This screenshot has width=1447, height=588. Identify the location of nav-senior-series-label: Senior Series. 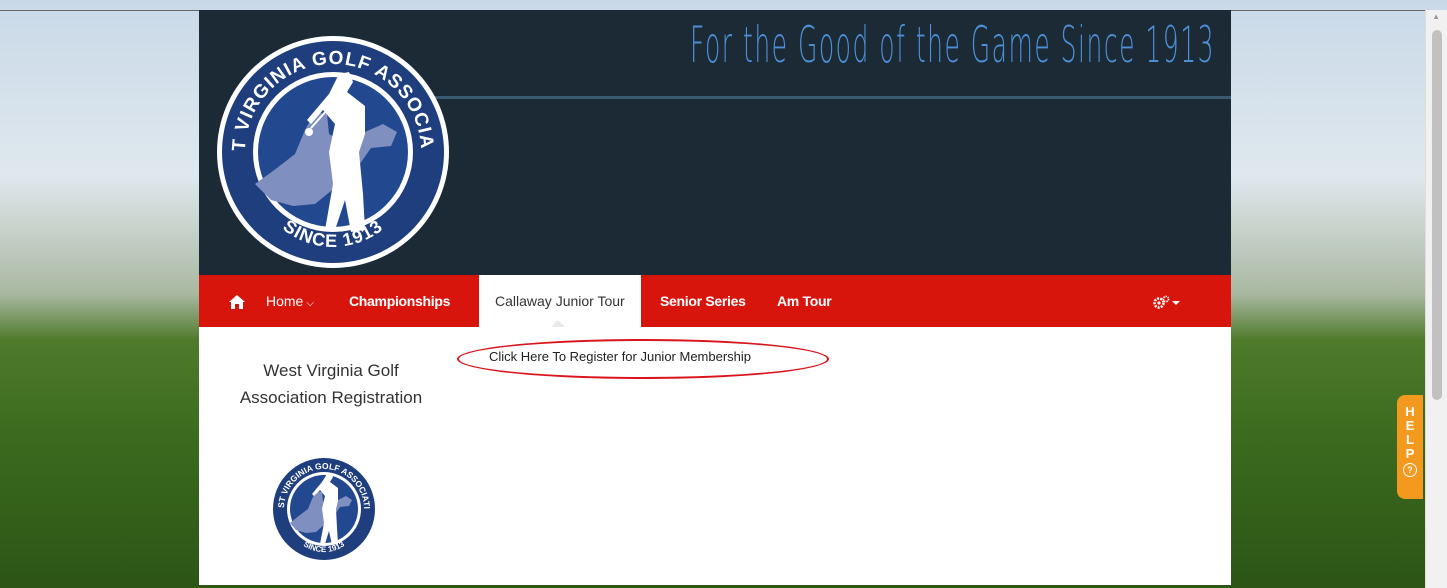
(703, 301).